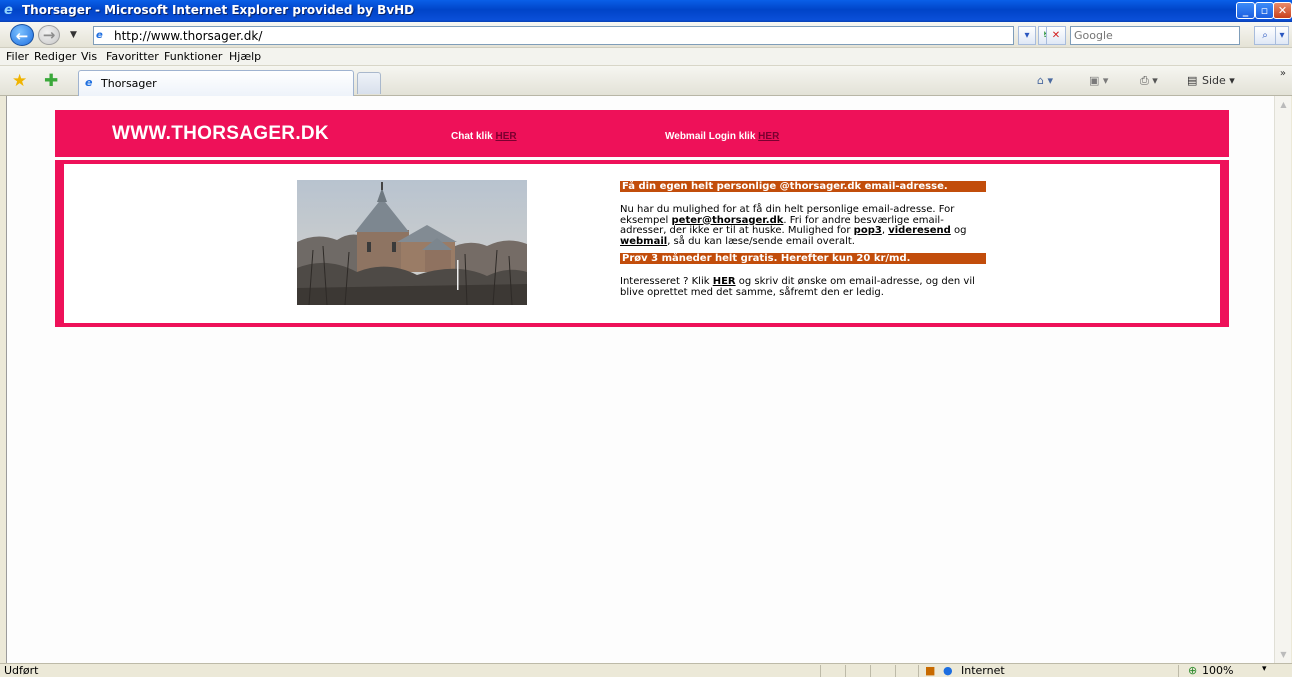  What do you see at coordinates (55, 56) in the screenshot?
I see `menu-item-rediger: Rediger` at bounding box center [55, 56].